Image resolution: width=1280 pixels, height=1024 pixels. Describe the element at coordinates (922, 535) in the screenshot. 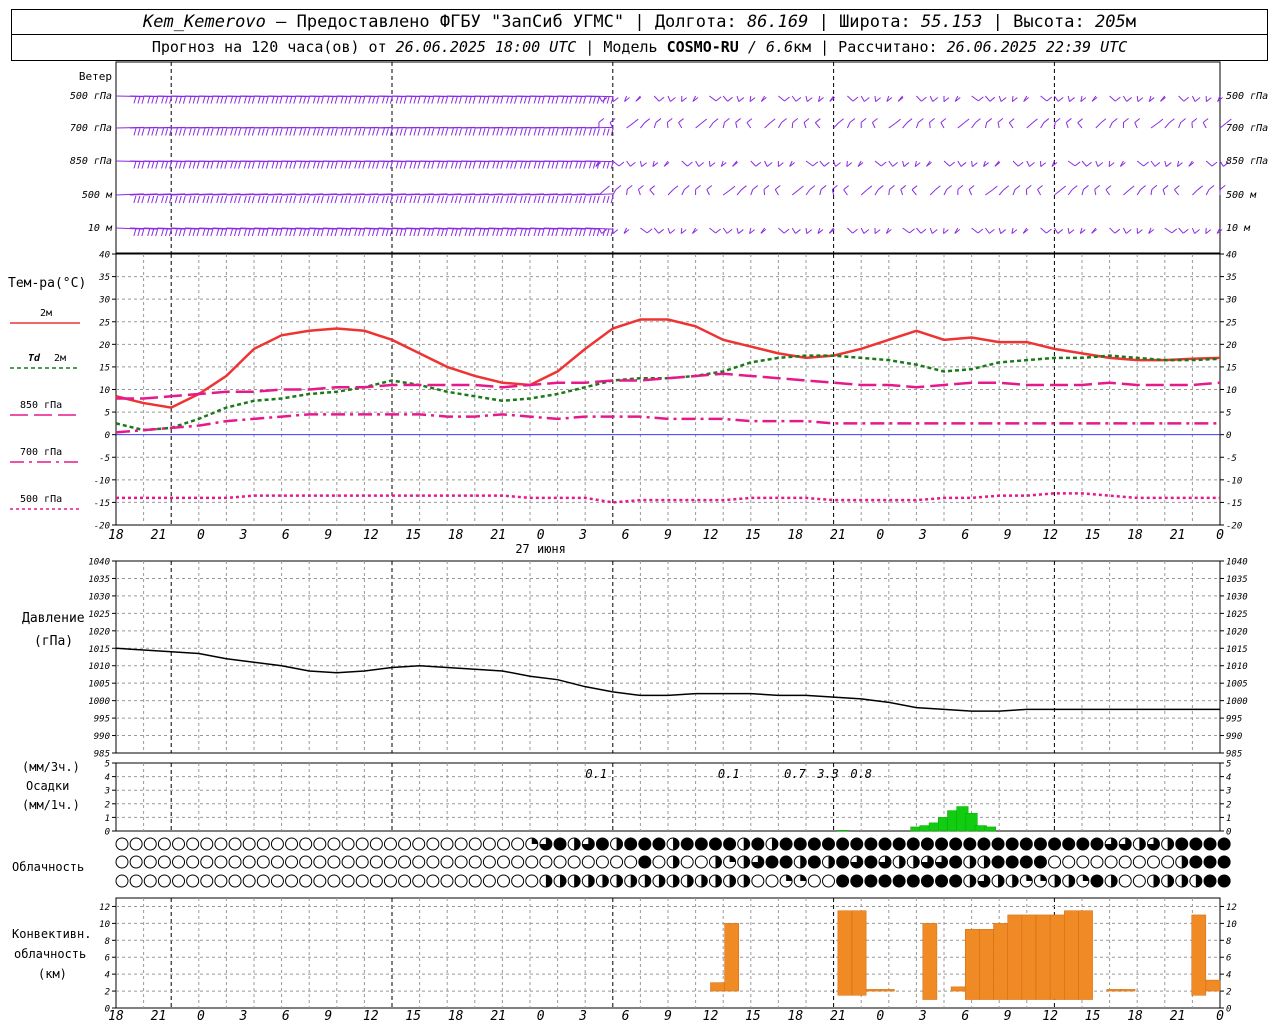

I see `x-tick-label: 3` at that location.